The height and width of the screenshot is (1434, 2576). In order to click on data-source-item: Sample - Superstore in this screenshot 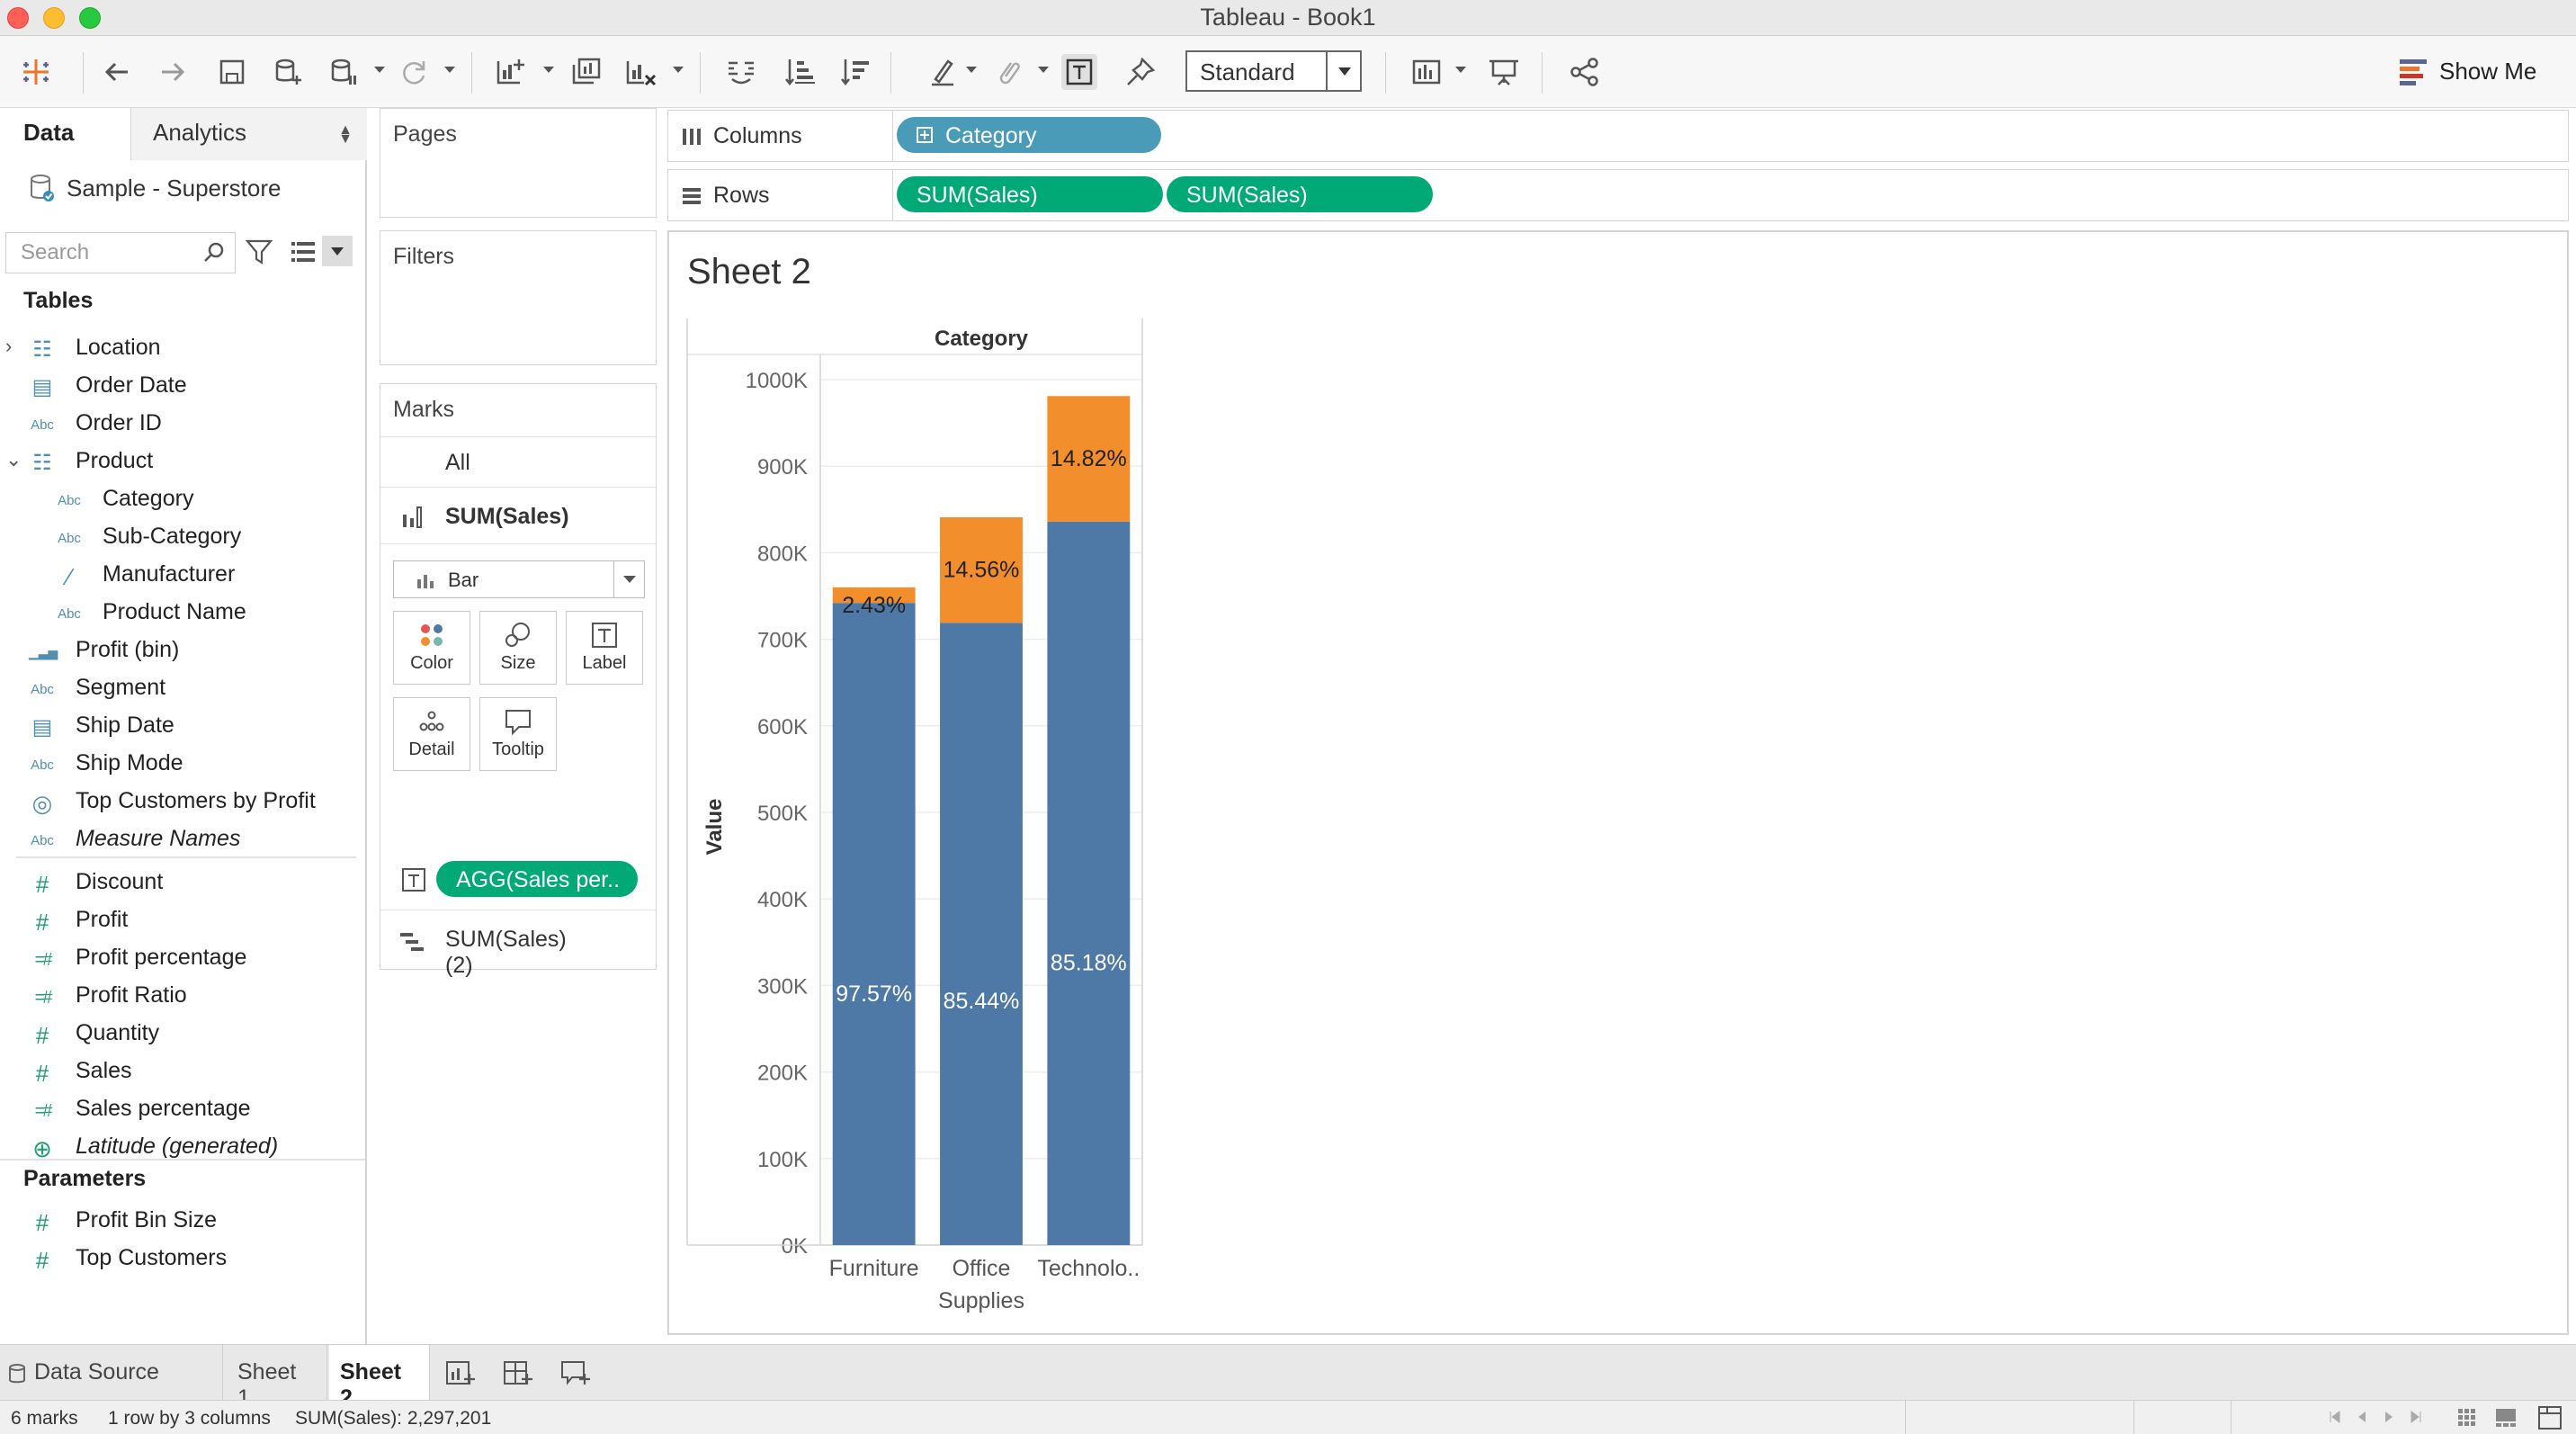, I will do `click(154, 189)`.